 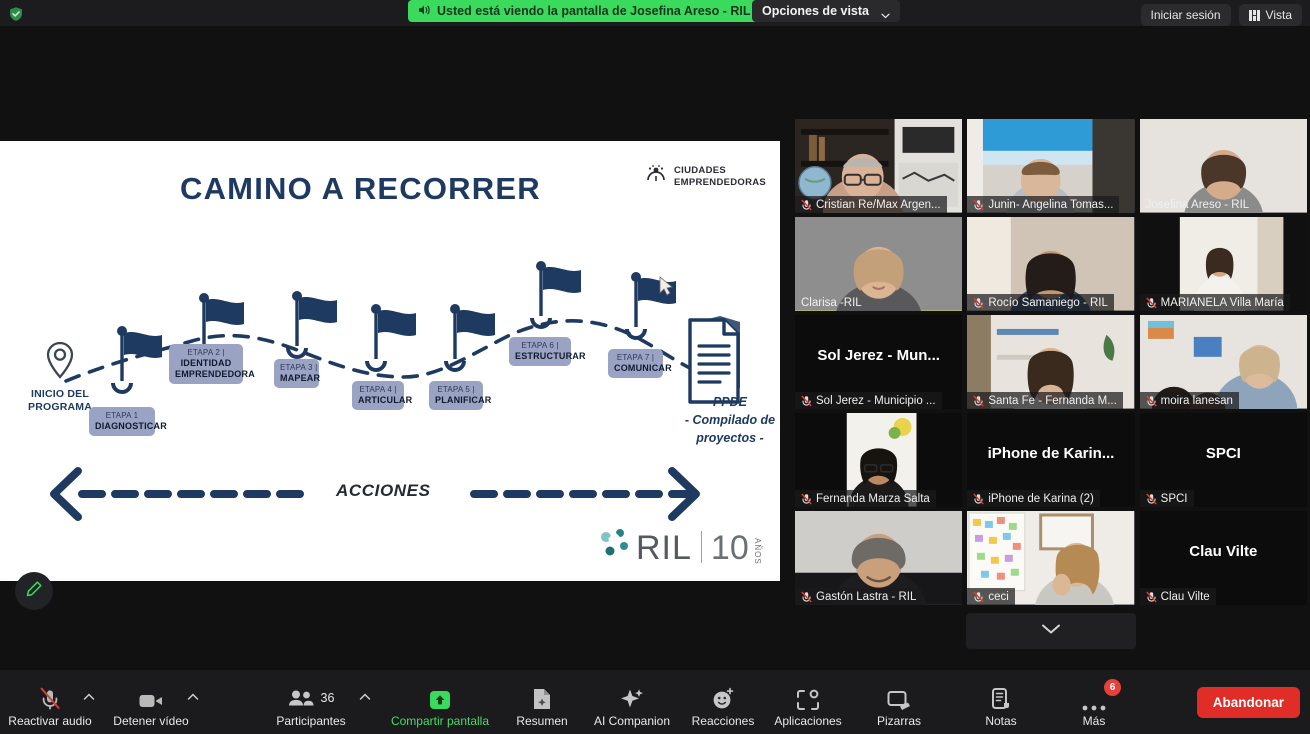 I want to click on toolbar-button-whiteboards: Pizarras, so click(x=899, y=706).